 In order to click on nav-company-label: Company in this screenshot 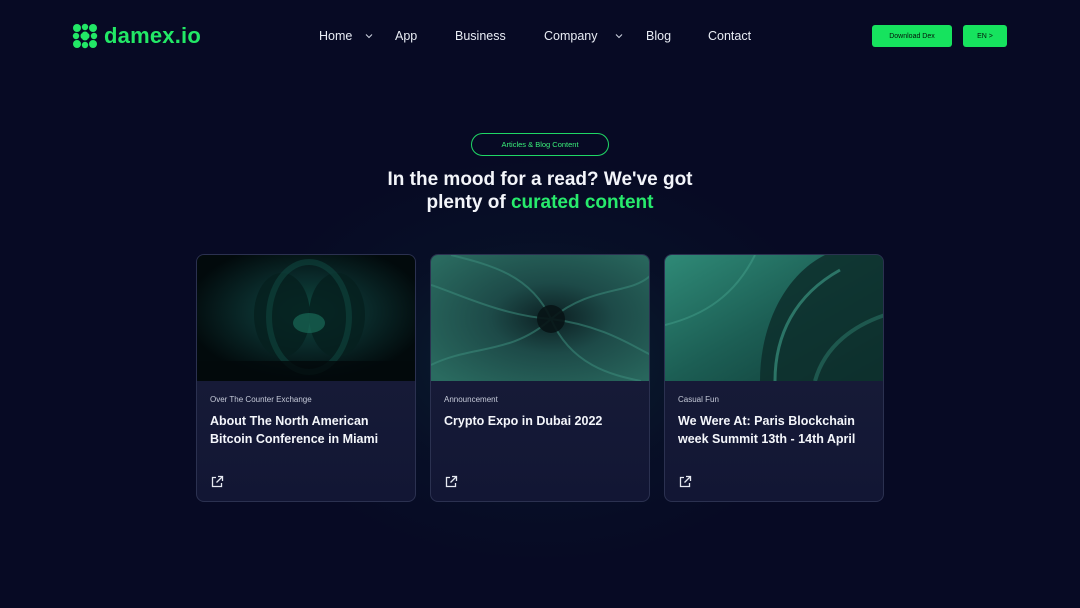, I will do `click(571, 36)`.